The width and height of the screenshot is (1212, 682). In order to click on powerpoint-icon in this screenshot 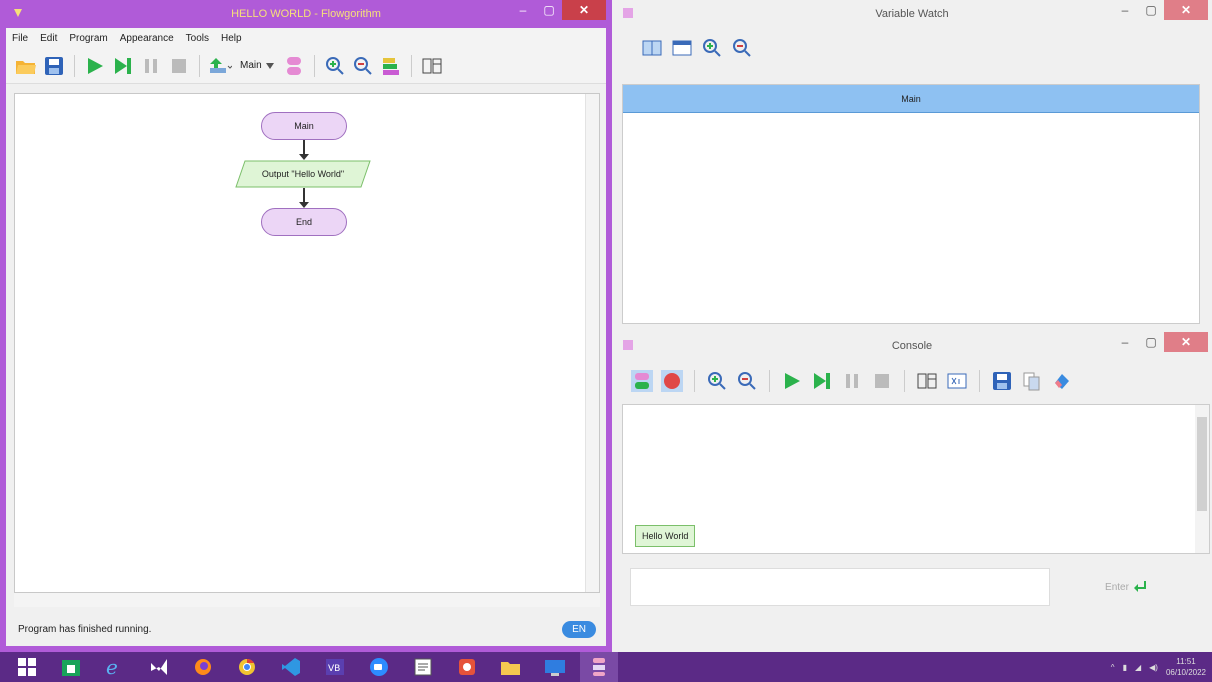, I will do `click(467, 667)`.